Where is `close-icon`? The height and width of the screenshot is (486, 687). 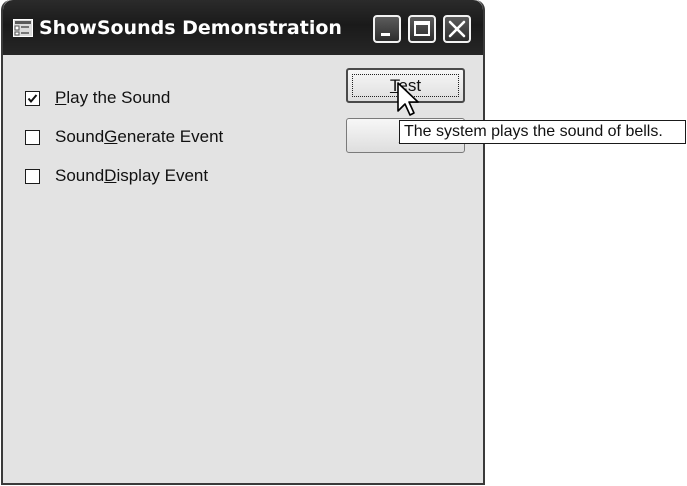 close-icon is located at coordinates (457, 29).